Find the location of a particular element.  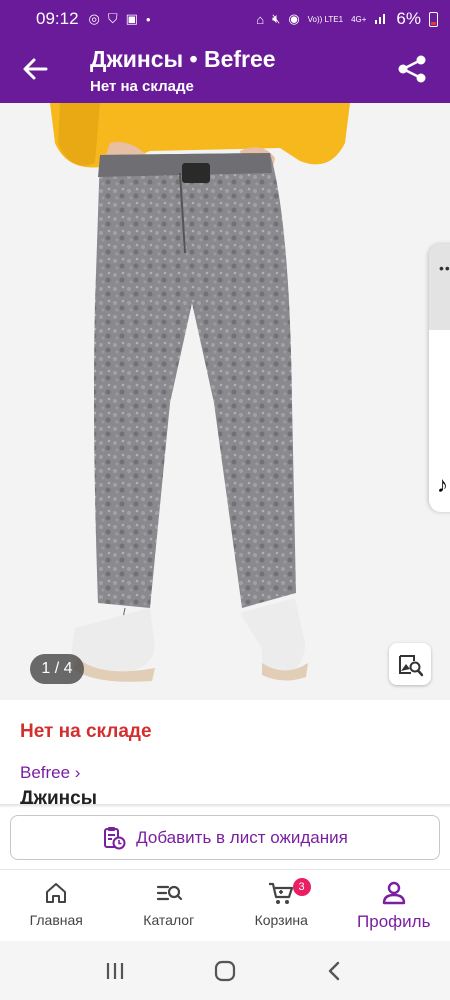

cart-icon is located at coordinates (281, 893).